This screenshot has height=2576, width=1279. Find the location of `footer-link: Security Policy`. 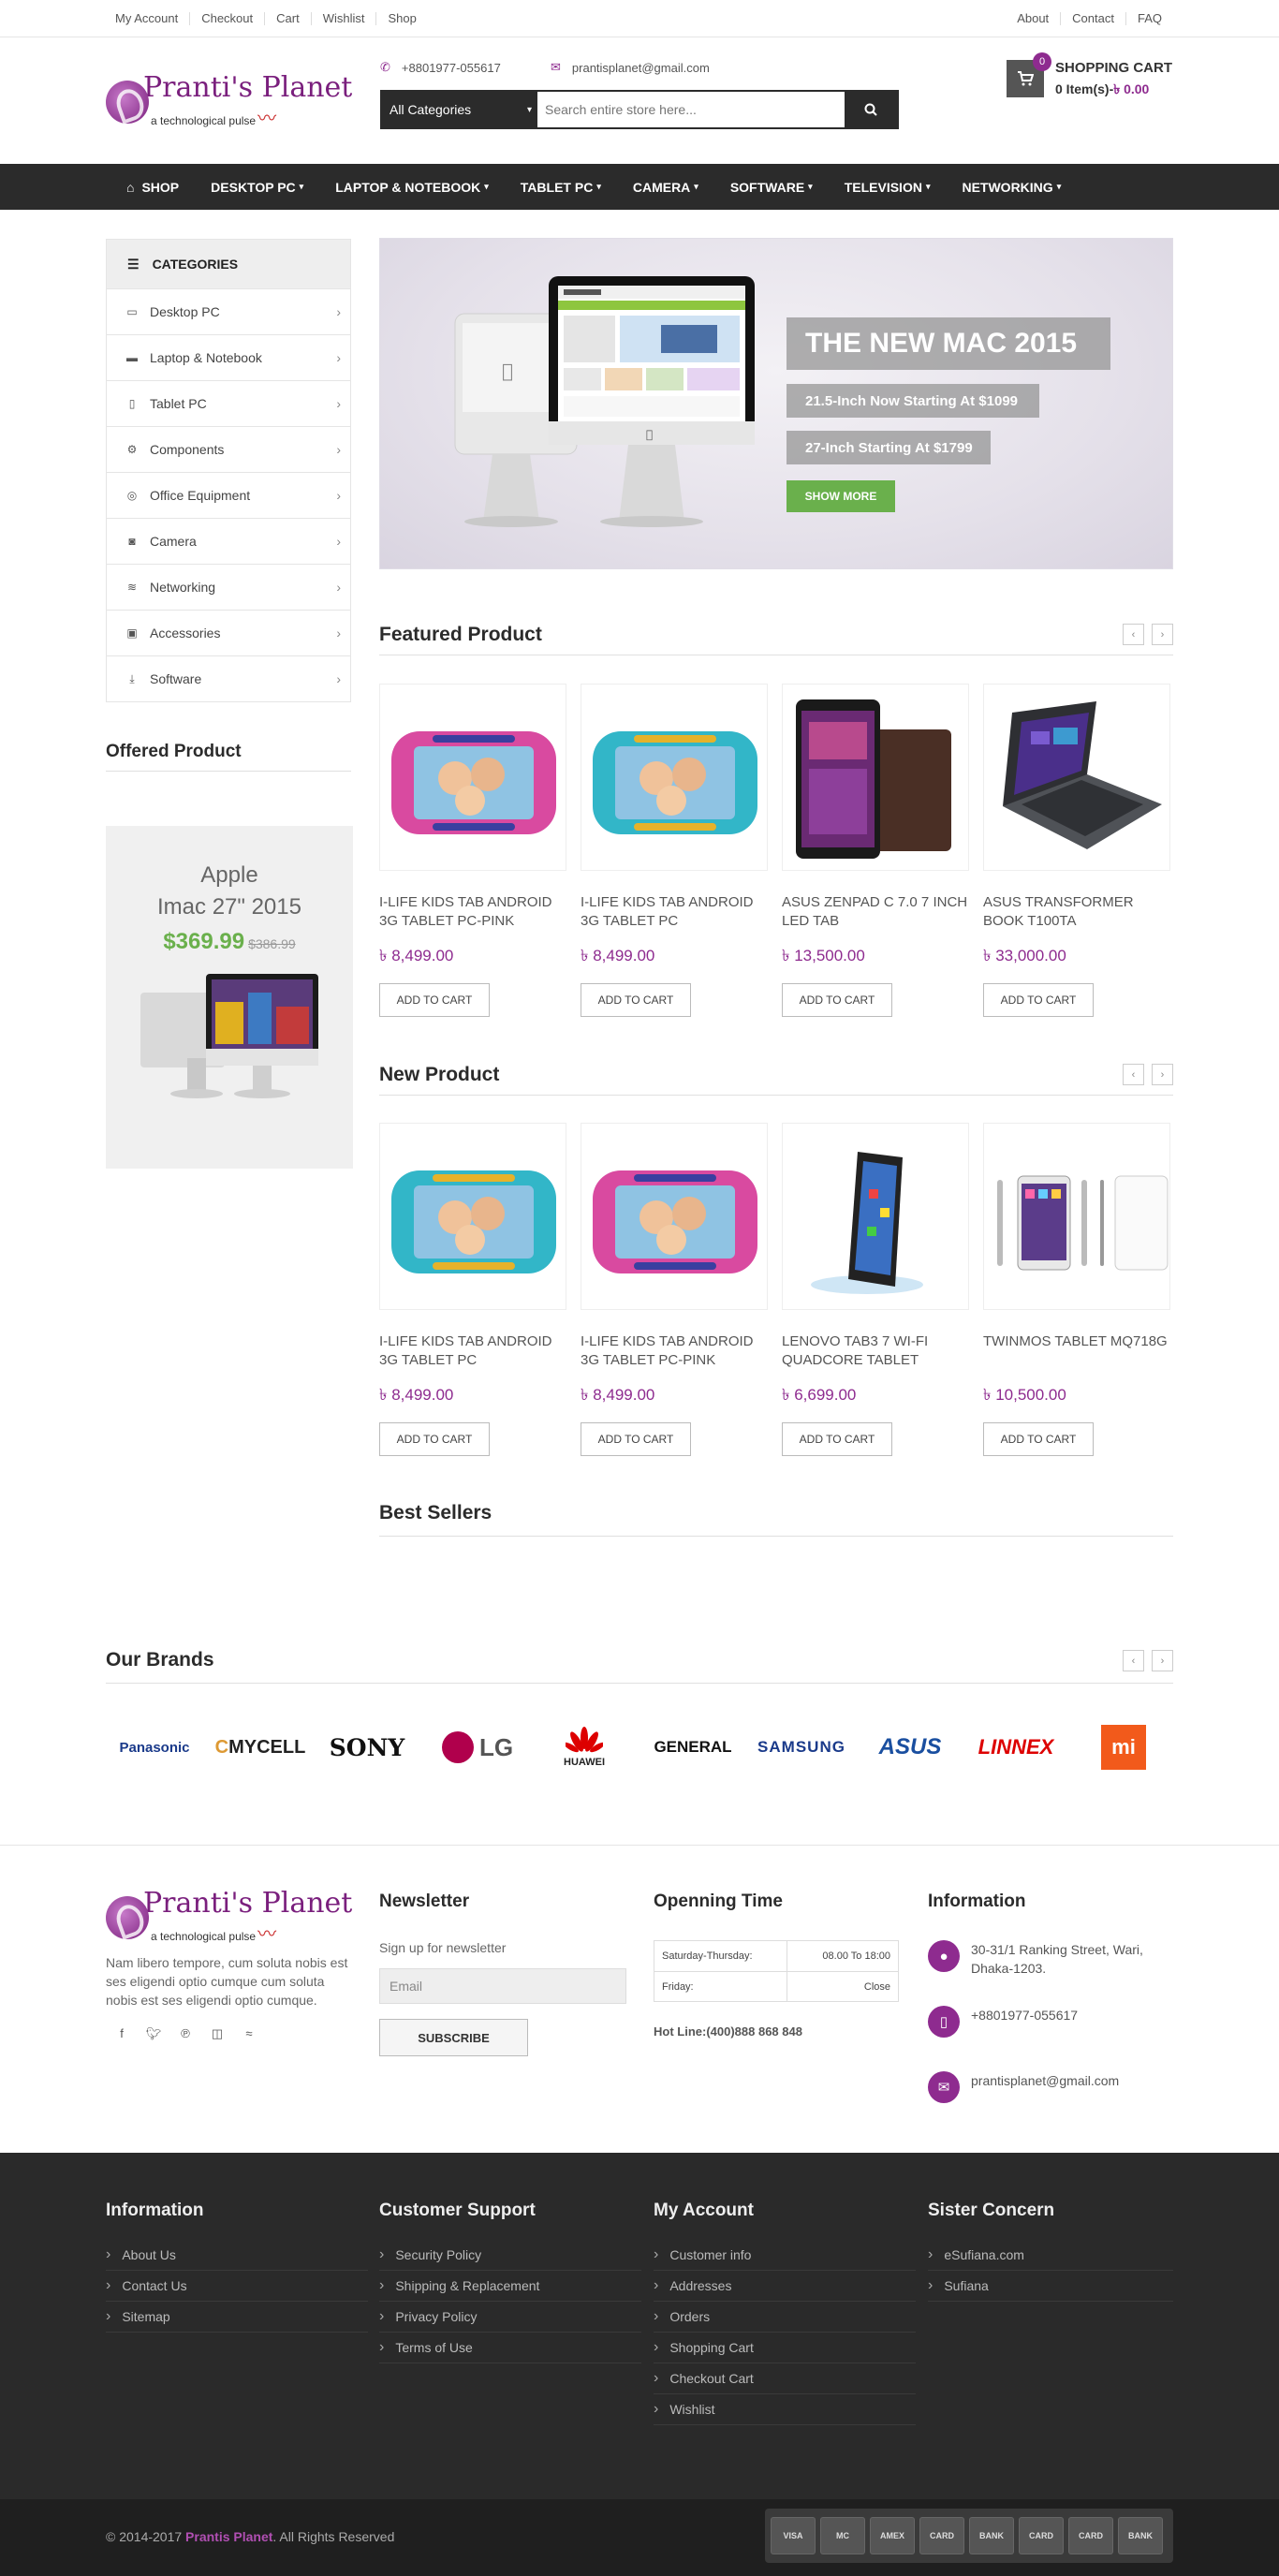

footer-link: Security Policy is located at coordinates (510, 2255).